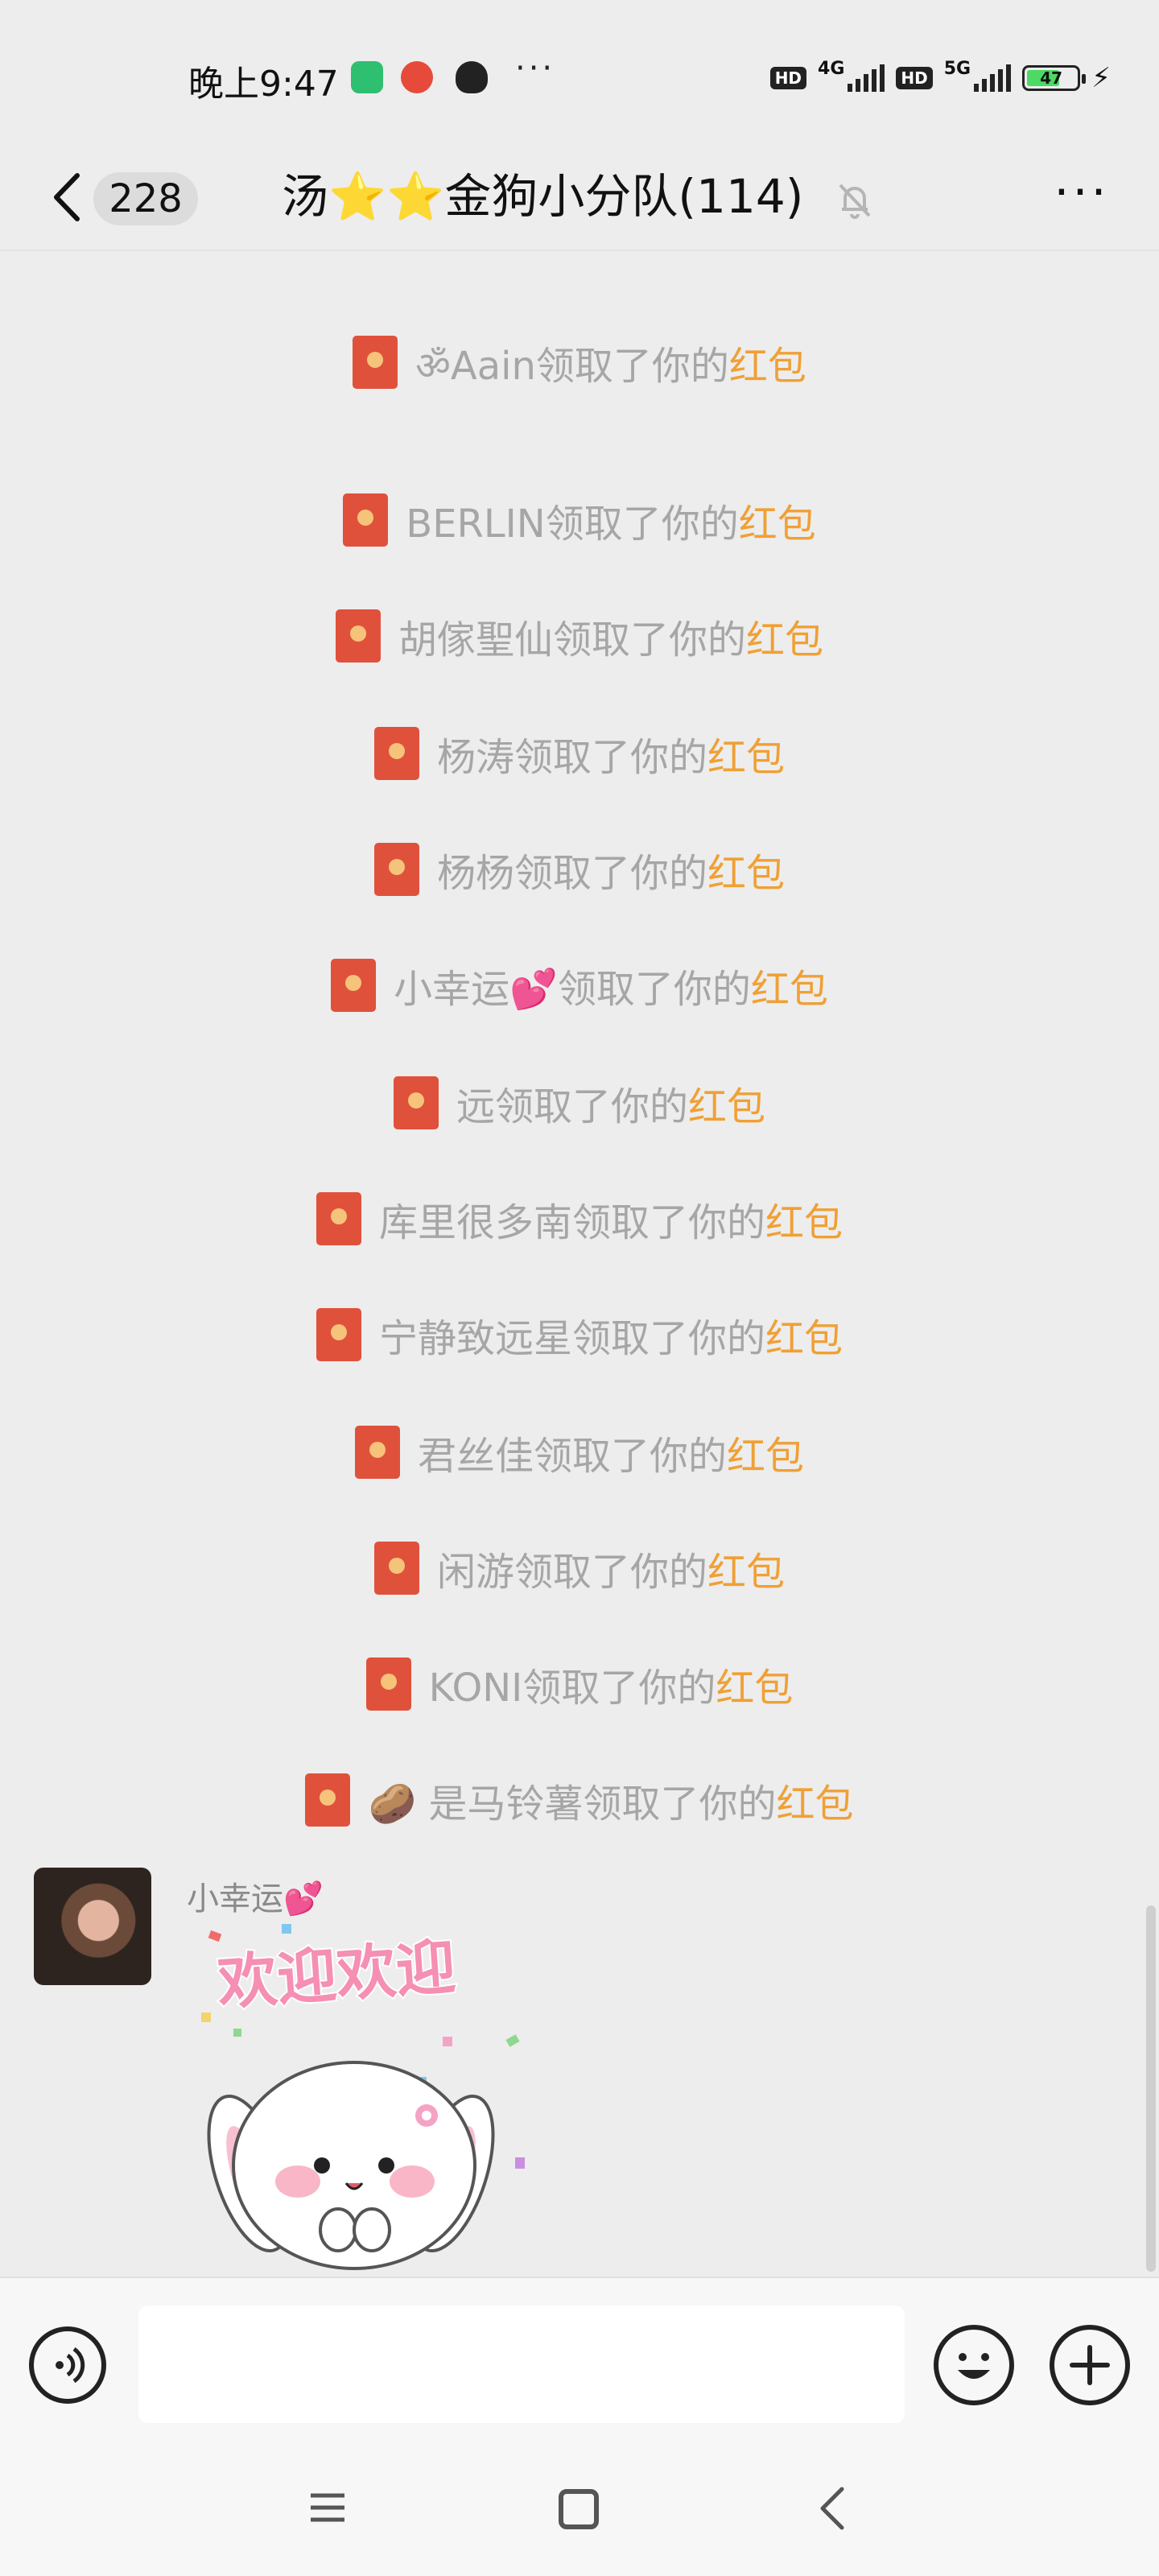 The image size is (1159, 2576). I want to click on input-bar, so click(579, 2362).